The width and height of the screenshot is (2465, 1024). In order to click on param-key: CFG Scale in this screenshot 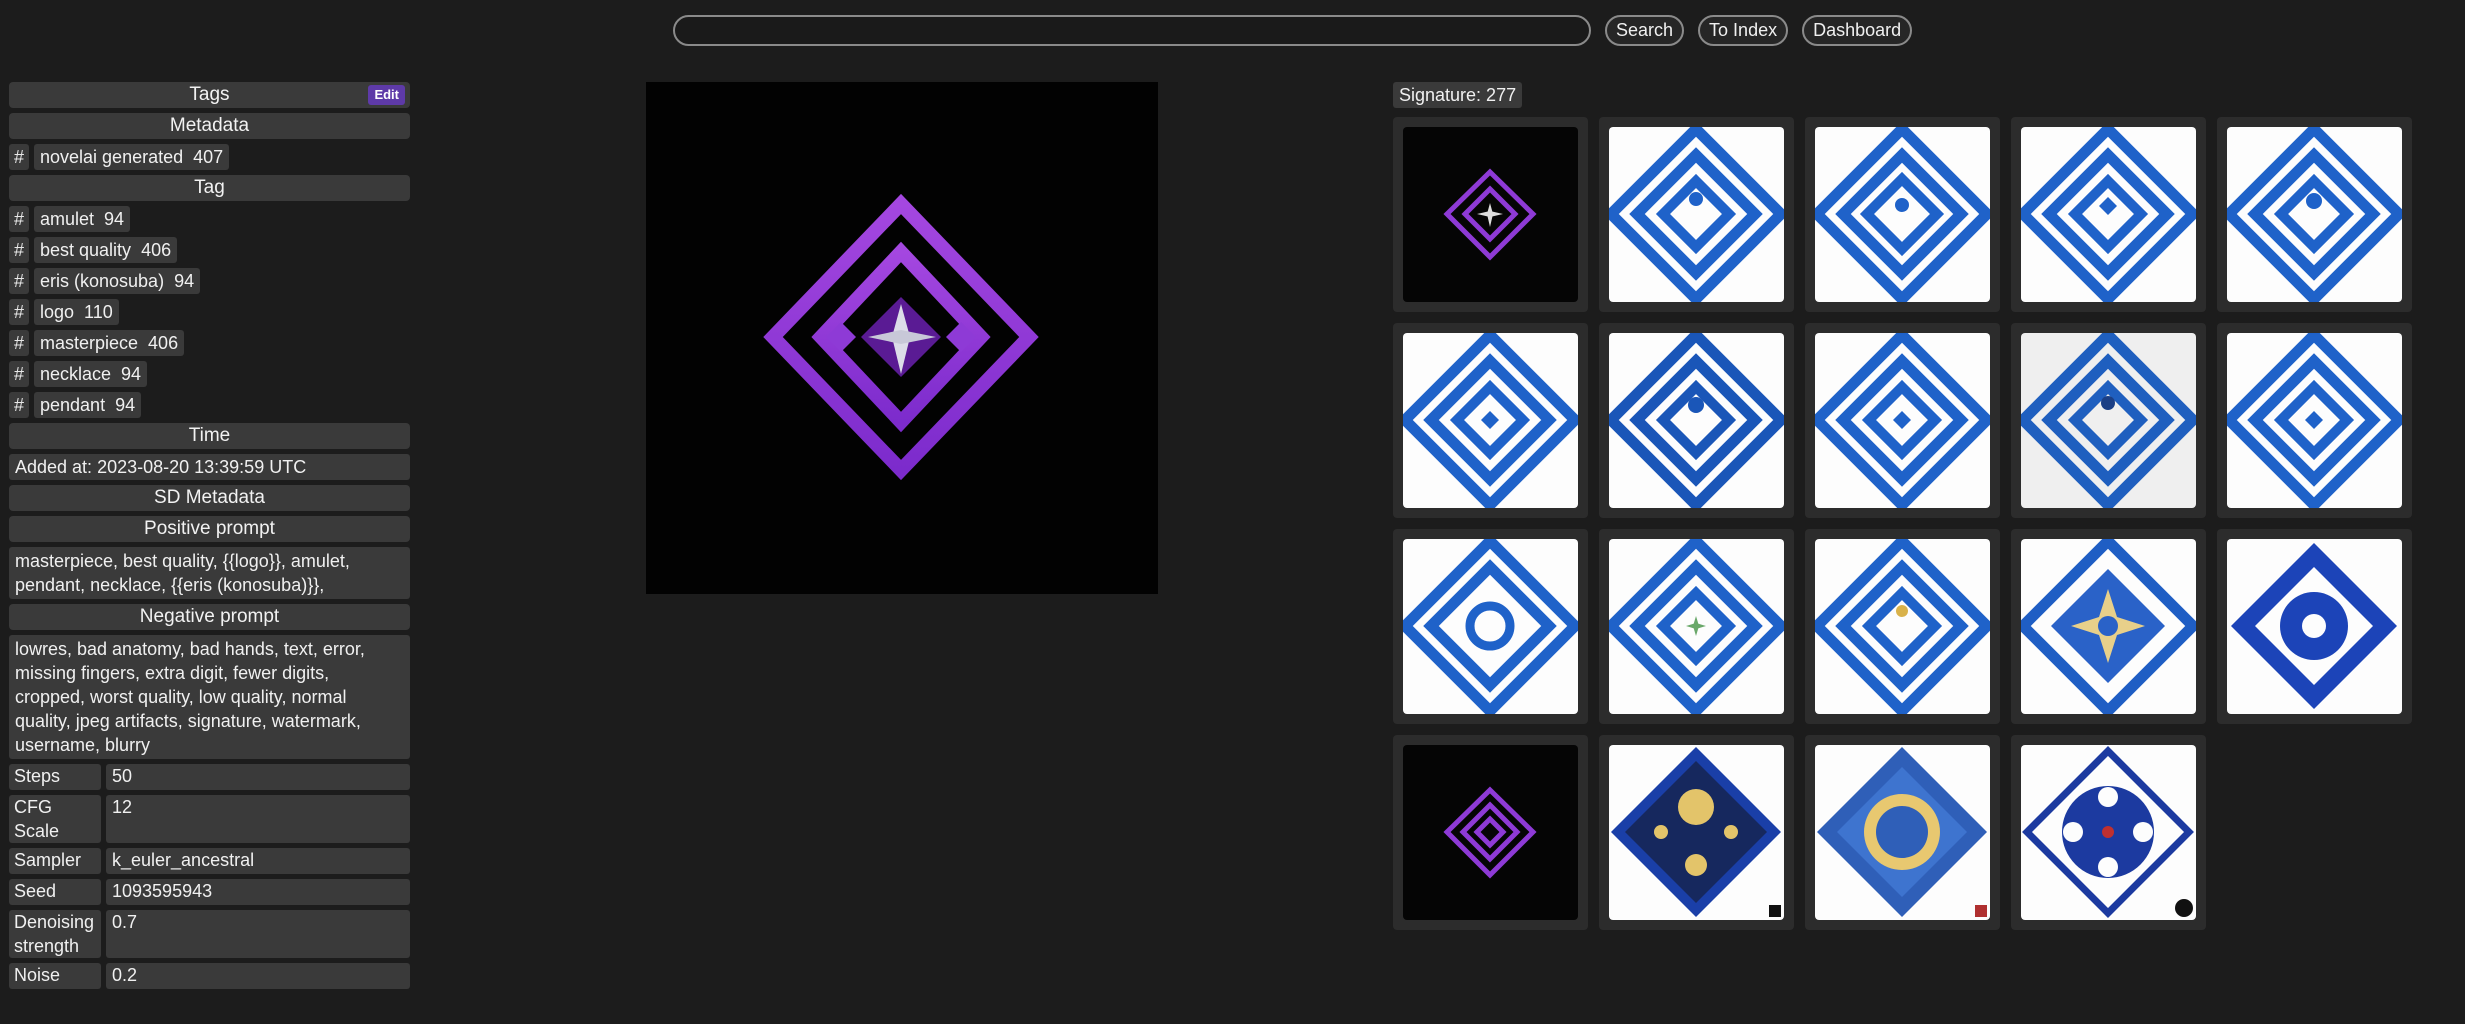, I will do `click(55, 819)`.